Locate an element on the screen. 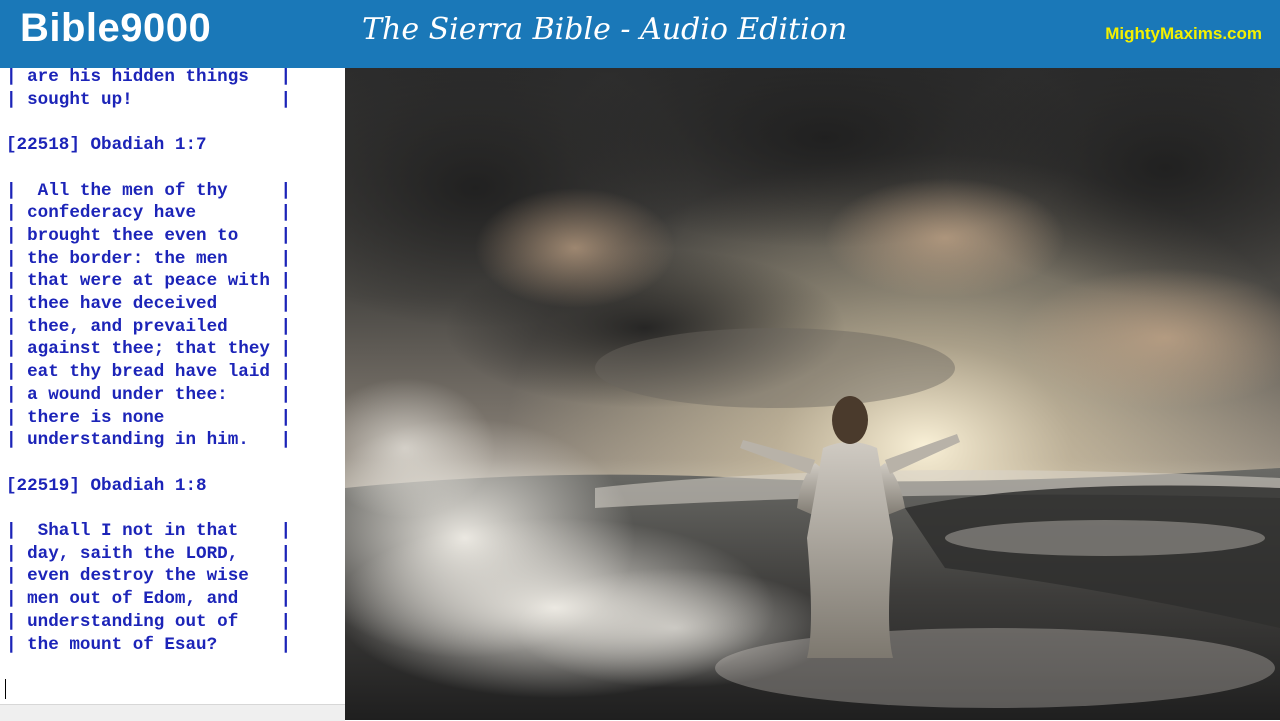 Image resolution: width=1280 pixels, height=721 pixels. text-line: | confederacy have | is located at coordinates (149, 213).